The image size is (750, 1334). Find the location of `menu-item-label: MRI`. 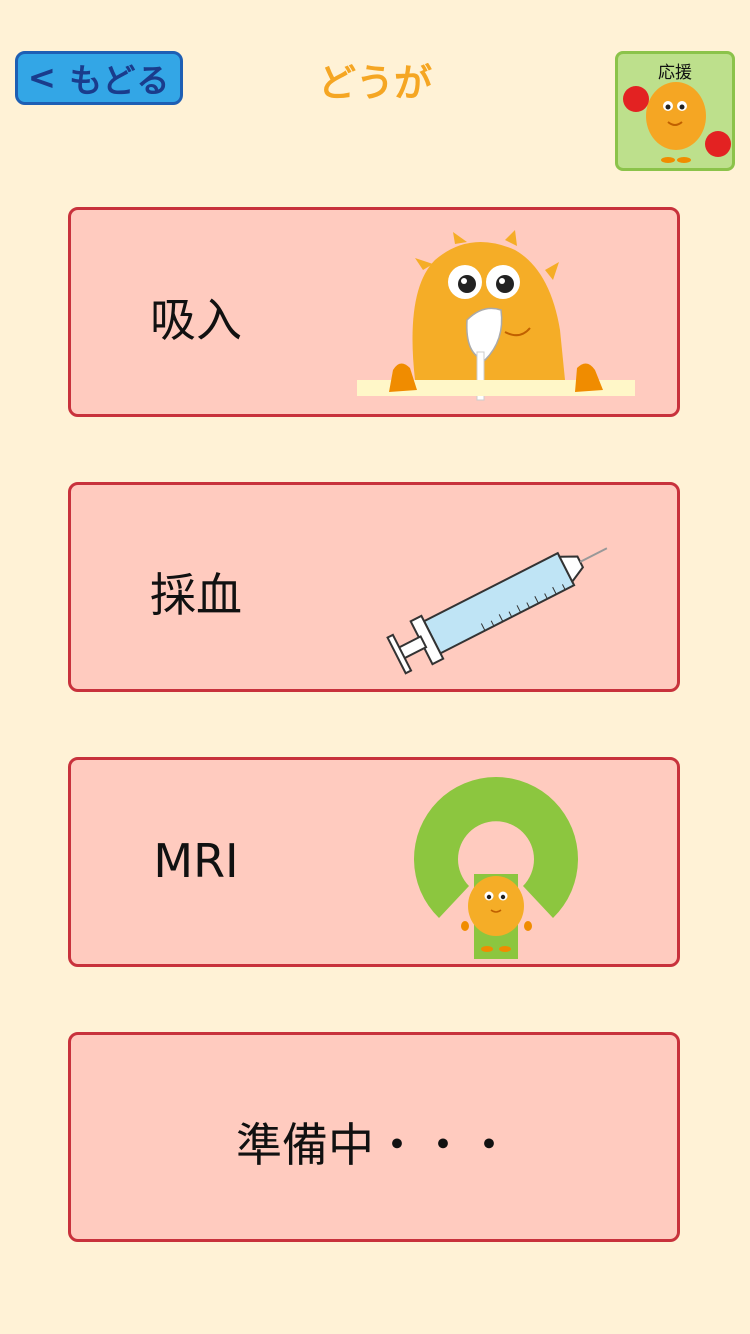

menu-item-label: MRI is located at coordinates (196, 861).